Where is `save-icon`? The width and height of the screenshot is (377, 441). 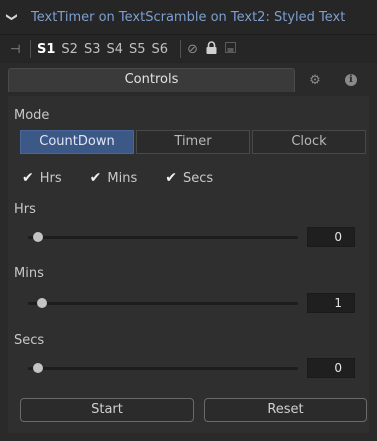
save-icon is located at coordinates (230, 49).